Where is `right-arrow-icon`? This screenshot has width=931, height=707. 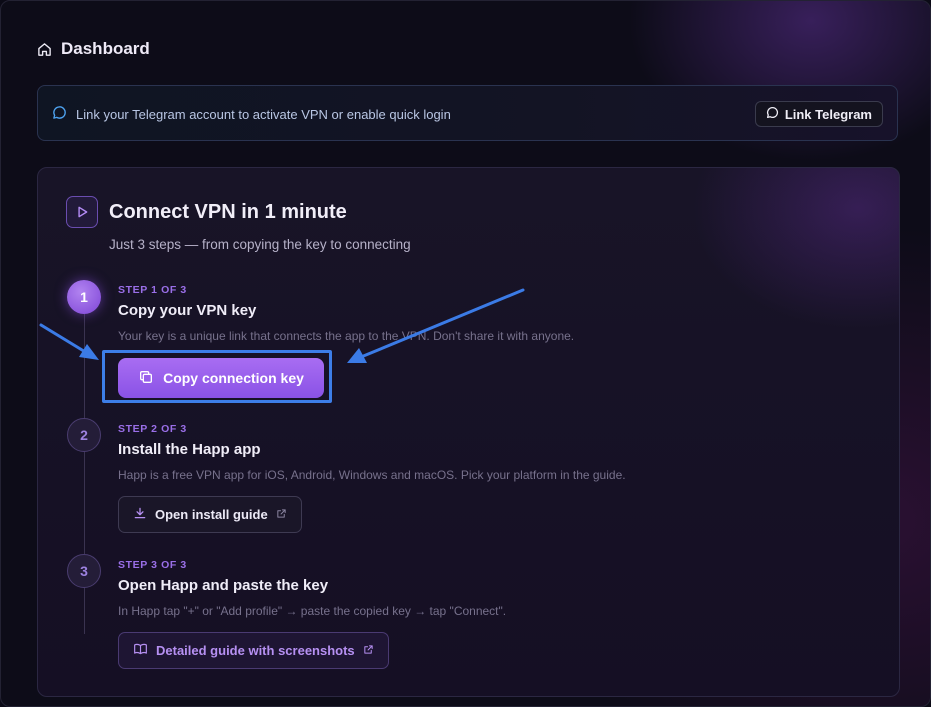
right-arrow-icon is located at coordinates (436, 325).